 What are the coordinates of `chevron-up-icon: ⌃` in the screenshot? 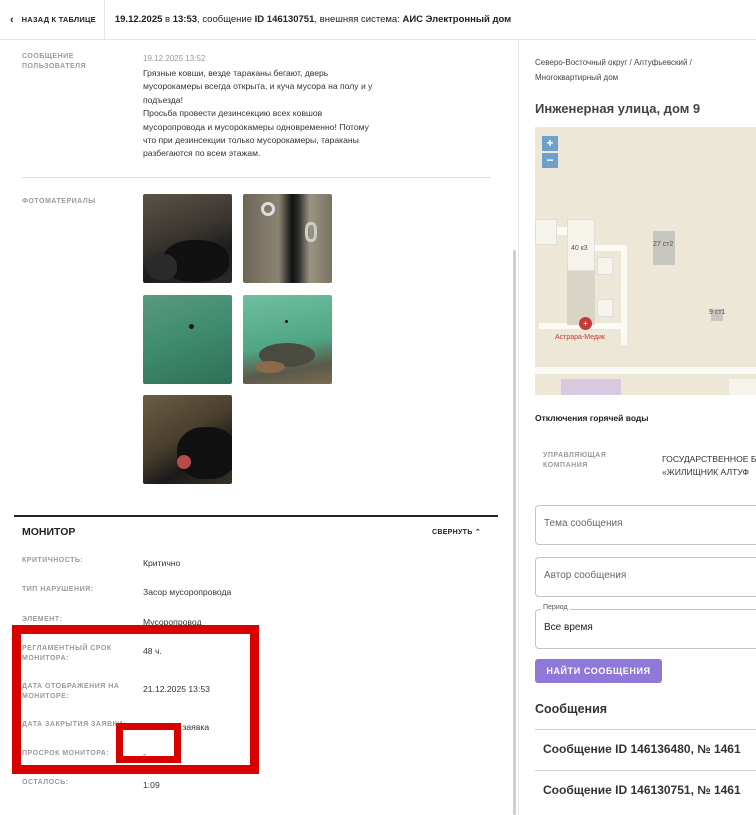 It's located at (477, 532).